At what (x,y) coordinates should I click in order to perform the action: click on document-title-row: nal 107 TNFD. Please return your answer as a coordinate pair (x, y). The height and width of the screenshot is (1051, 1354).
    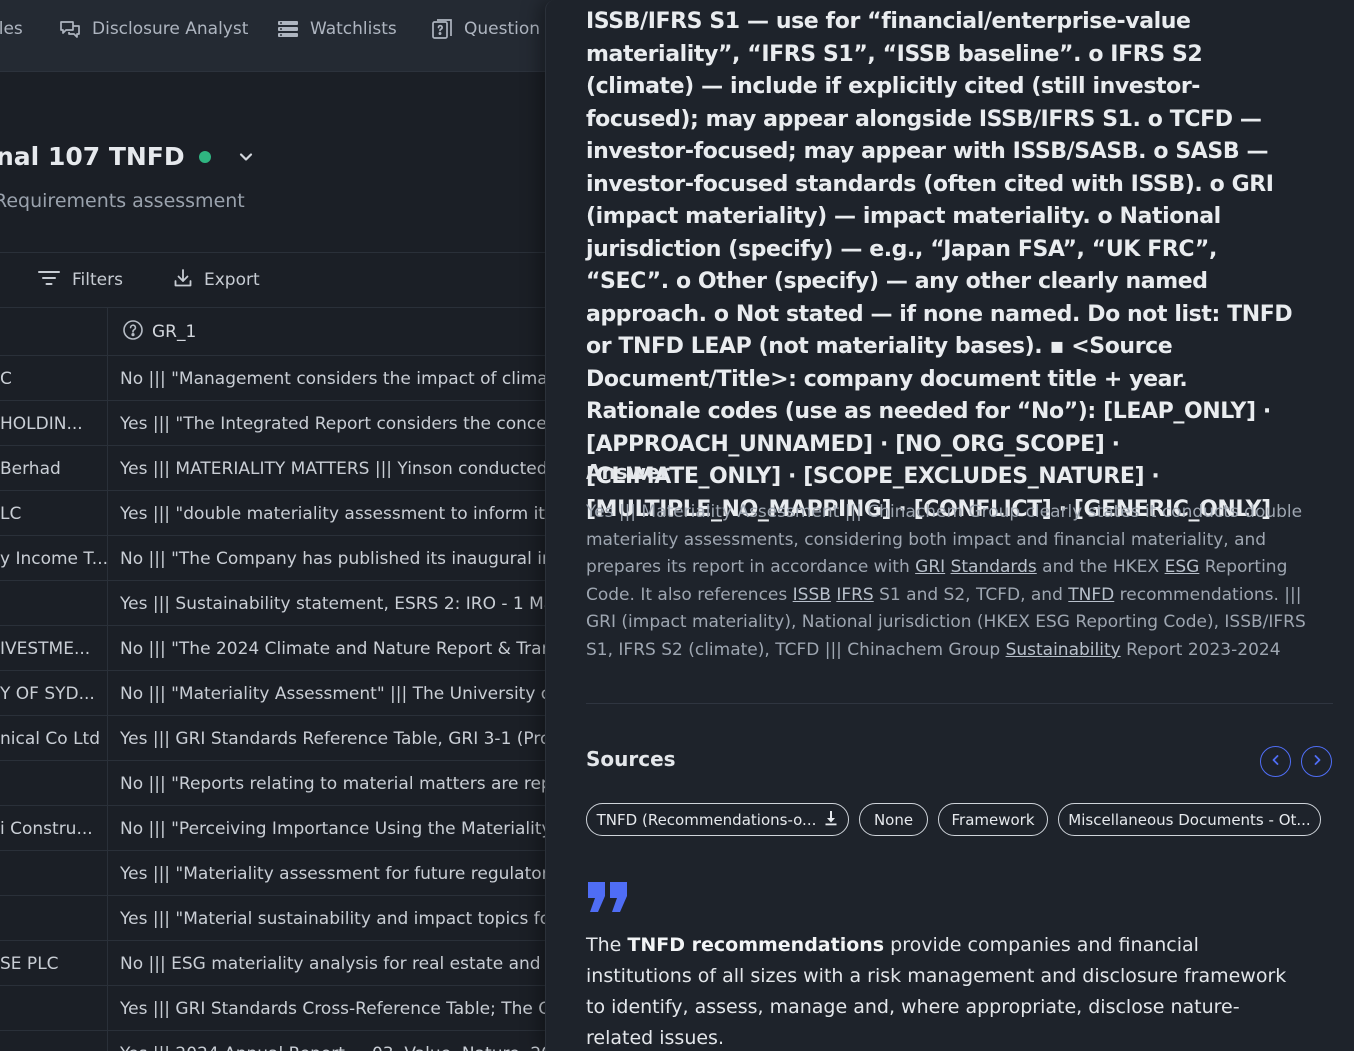
    Looking at the image, I should click on (128, 156).